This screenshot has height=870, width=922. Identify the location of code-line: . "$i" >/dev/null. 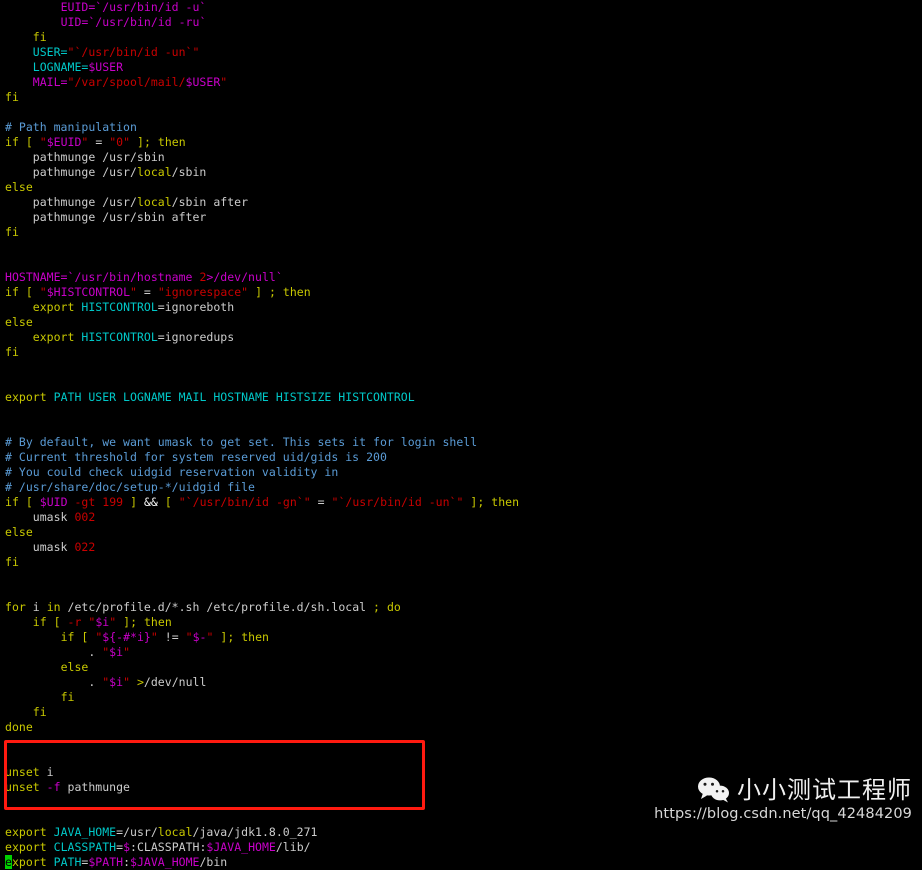
(463, 682).